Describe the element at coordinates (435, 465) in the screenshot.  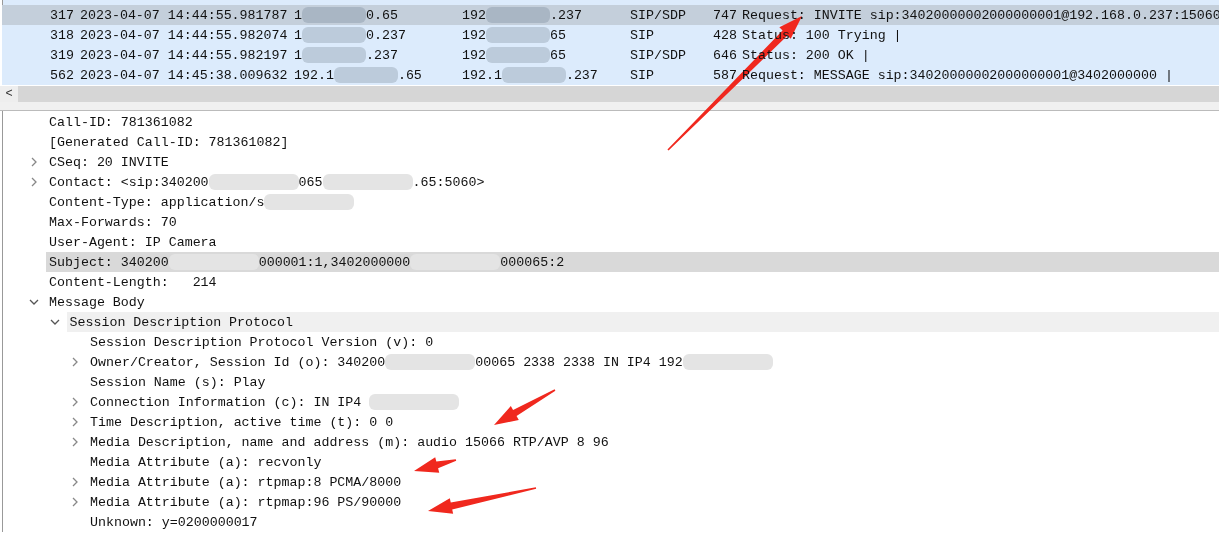
I see `annotation-arrow` at that location.